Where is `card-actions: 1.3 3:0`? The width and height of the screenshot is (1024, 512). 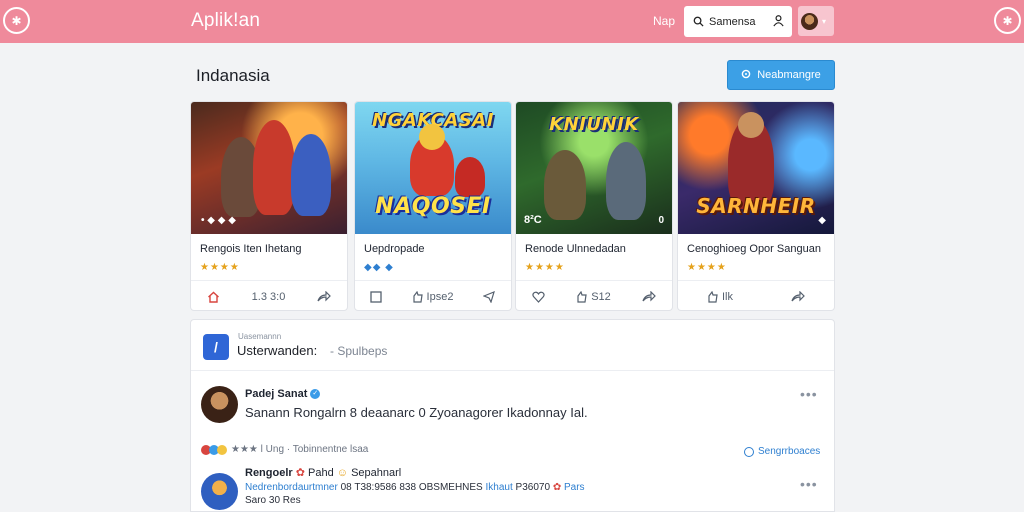 card-actions: 1.3 3:0 is located at coordinates (269, 295).